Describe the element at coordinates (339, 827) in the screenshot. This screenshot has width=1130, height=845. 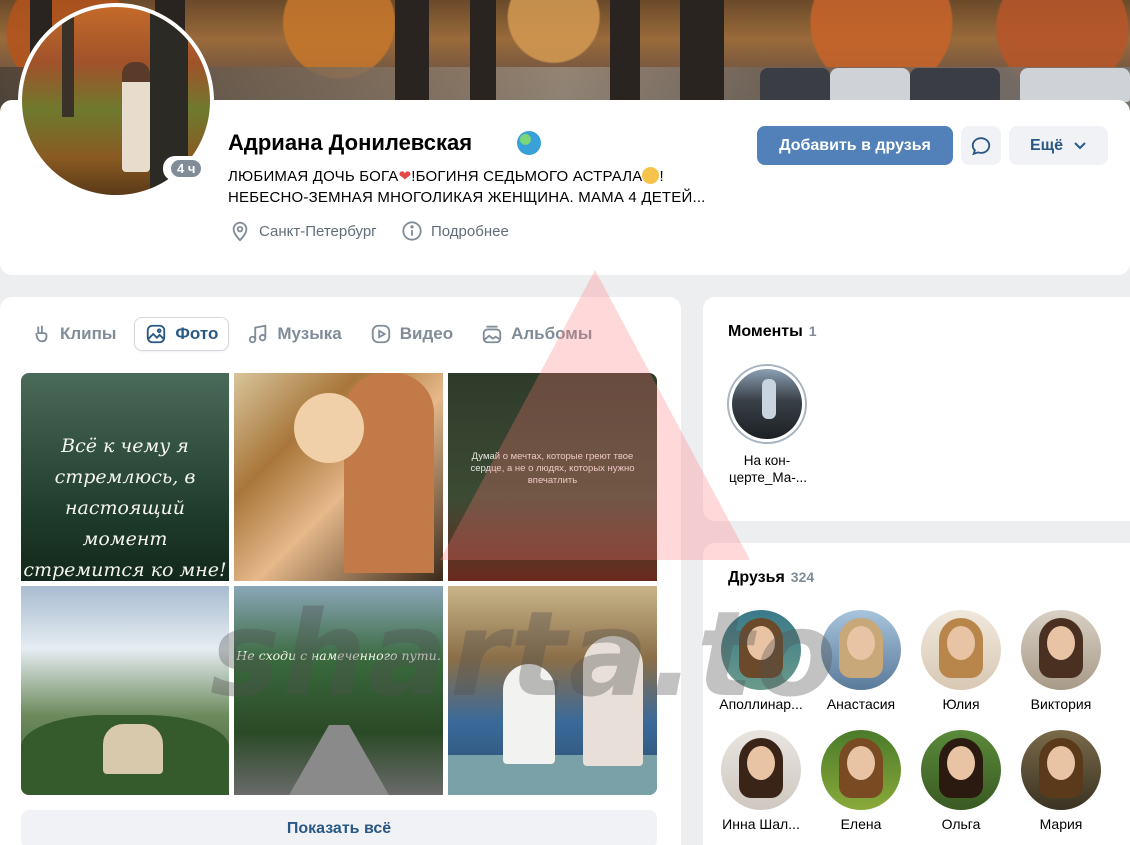
I see `show-all-button: Показать всё` at that location.